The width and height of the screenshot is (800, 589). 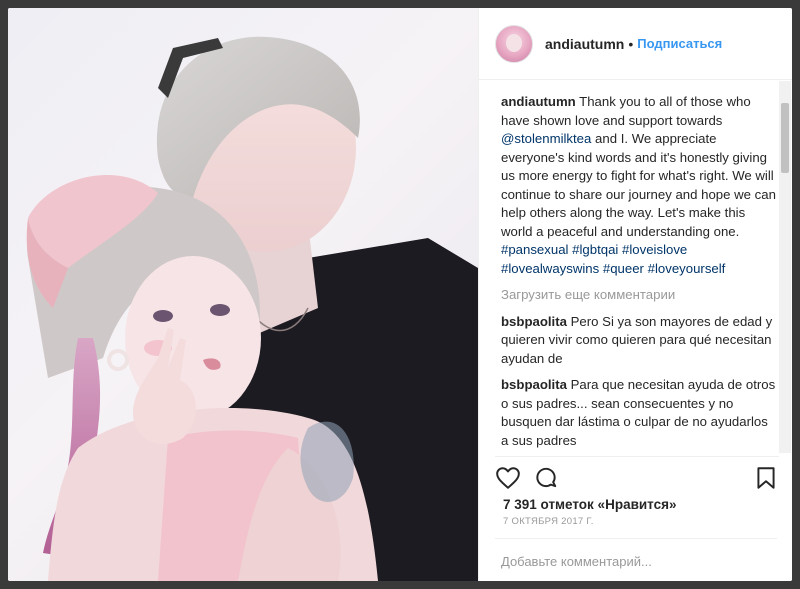 What do you see at coordinates (514, 43) in the screenshot?
I see `author-avatar` at bounding box center [514, 43].